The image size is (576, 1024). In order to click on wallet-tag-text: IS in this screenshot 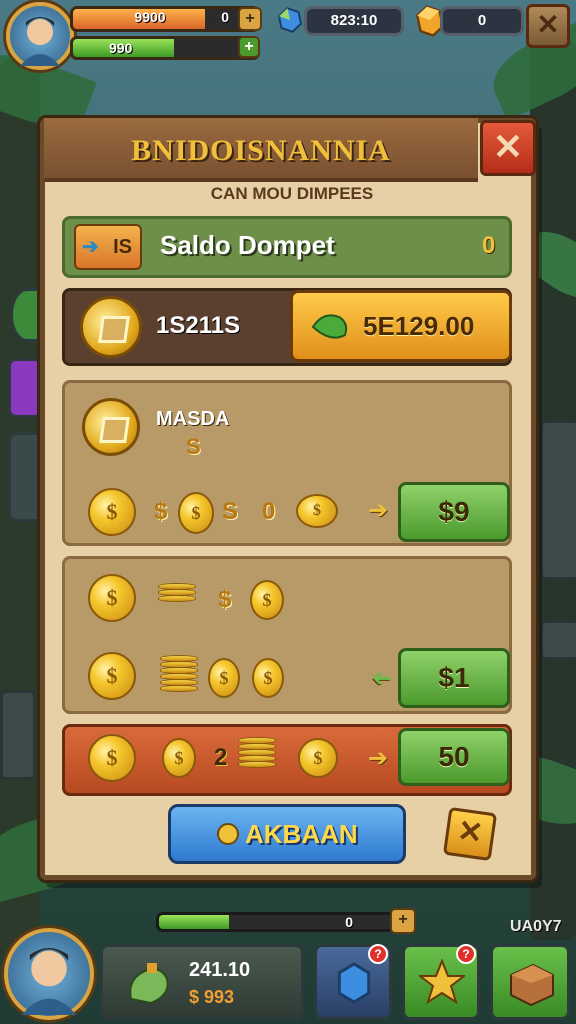, I will do `click(122, 247)`.